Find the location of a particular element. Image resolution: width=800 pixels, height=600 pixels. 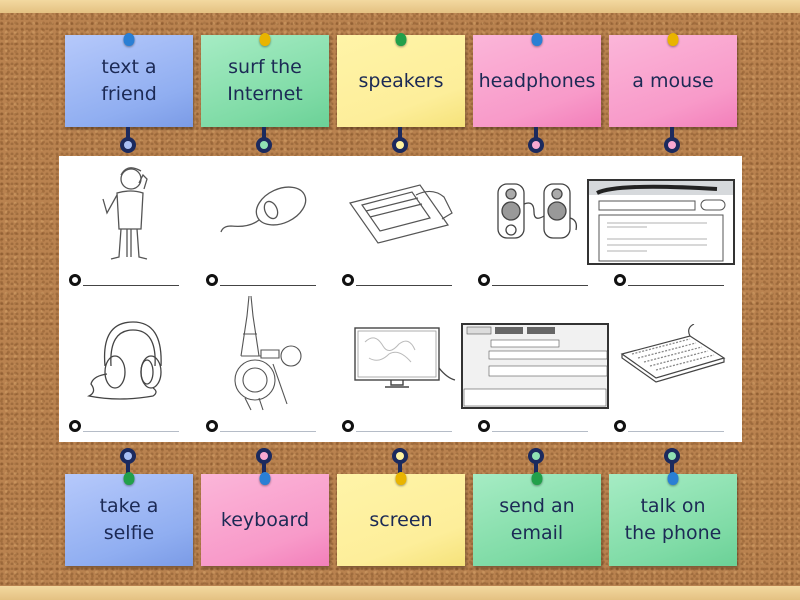

computer-mouse-icon is located at coordinates (265, 212).